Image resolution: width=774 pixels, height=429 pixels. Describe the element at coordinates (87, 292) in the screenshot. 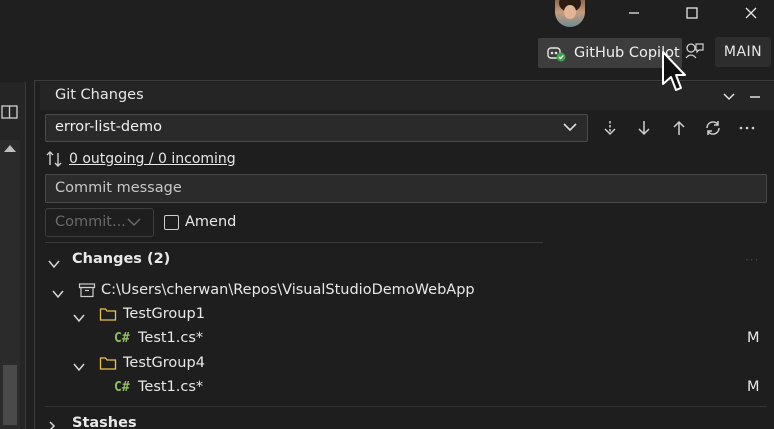

I see `repository-icon` at that location.